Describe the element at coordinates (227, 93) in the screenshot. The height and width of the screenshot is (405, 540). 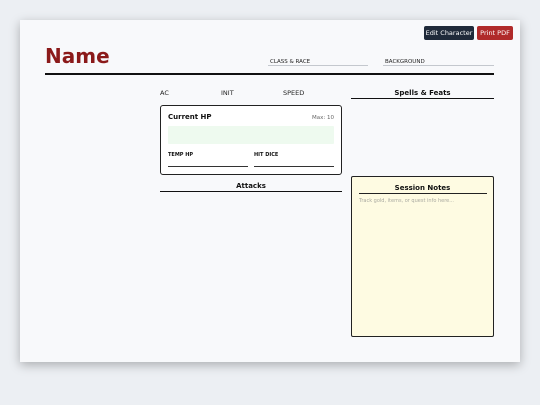
I see `init-label: INIT` at that location.